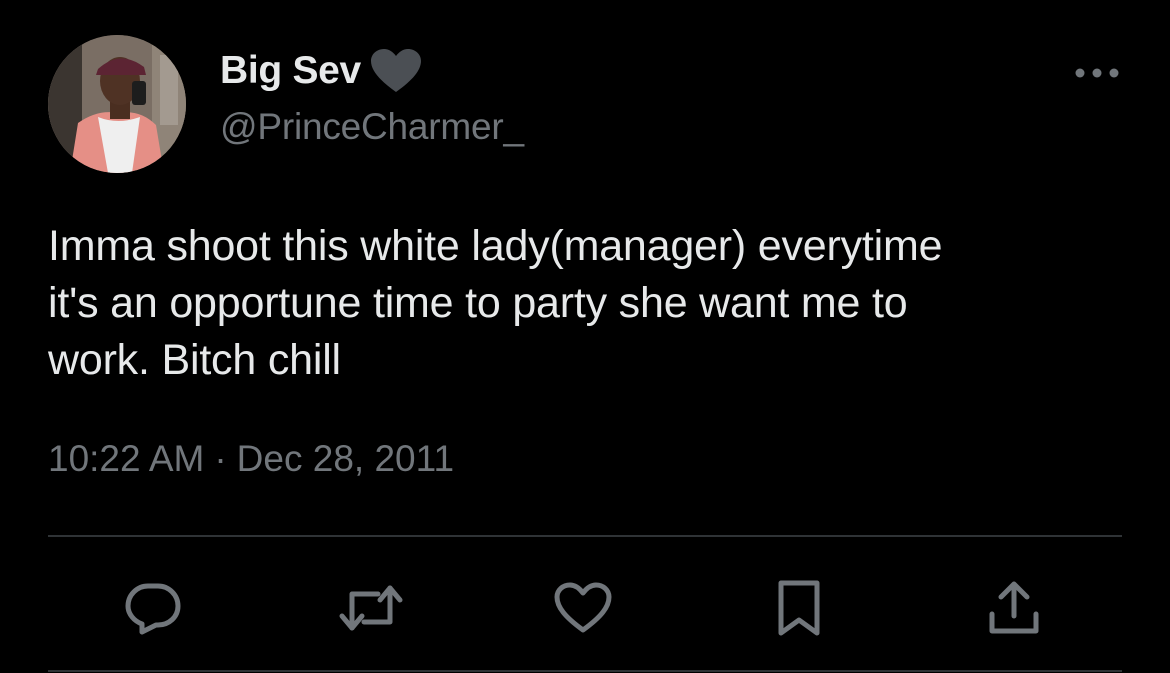  I want to click on tweet-timestamp: 10:22 AM · Dec 28, 2011, so click(251, 459).